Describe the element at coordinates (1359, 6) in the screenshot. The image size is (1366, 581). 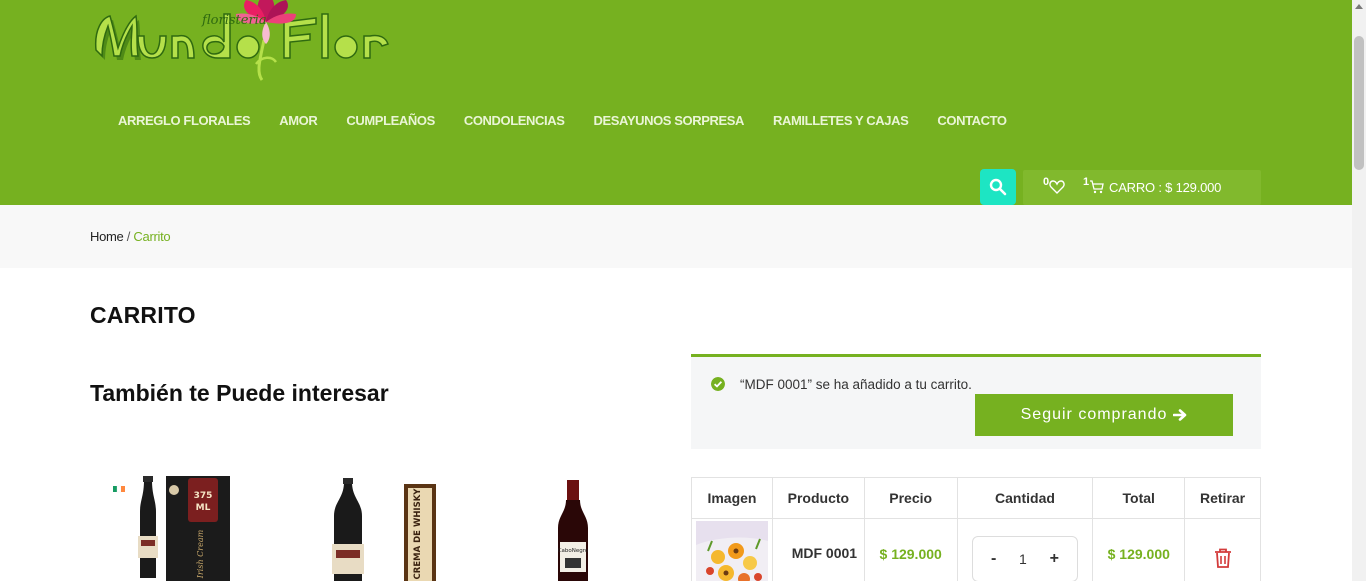
I see `scroll-up-arrow-icon` at that location.